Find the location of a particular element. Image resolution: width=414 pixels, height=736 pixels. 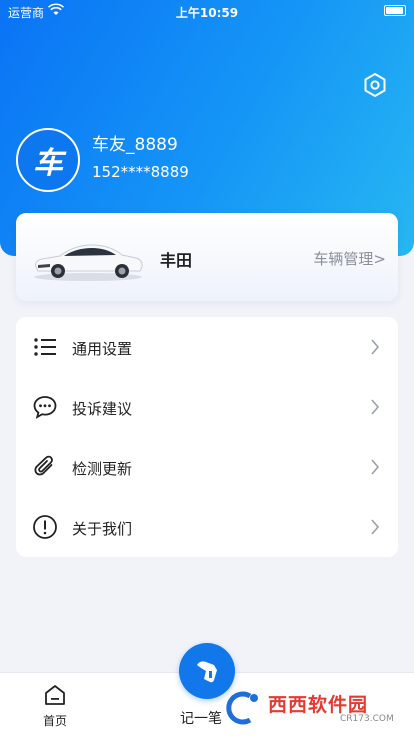

avatar: 车 is located at coordinates (48, 160).